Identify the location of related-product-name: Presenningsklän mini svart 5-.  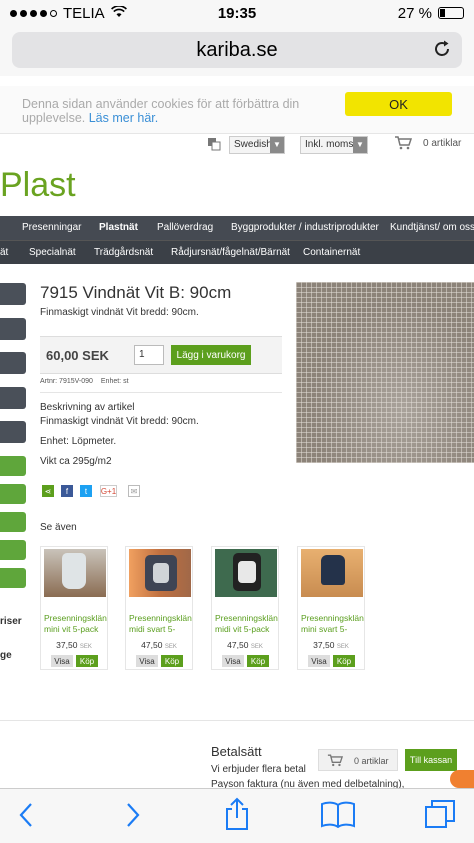
(332, 623).